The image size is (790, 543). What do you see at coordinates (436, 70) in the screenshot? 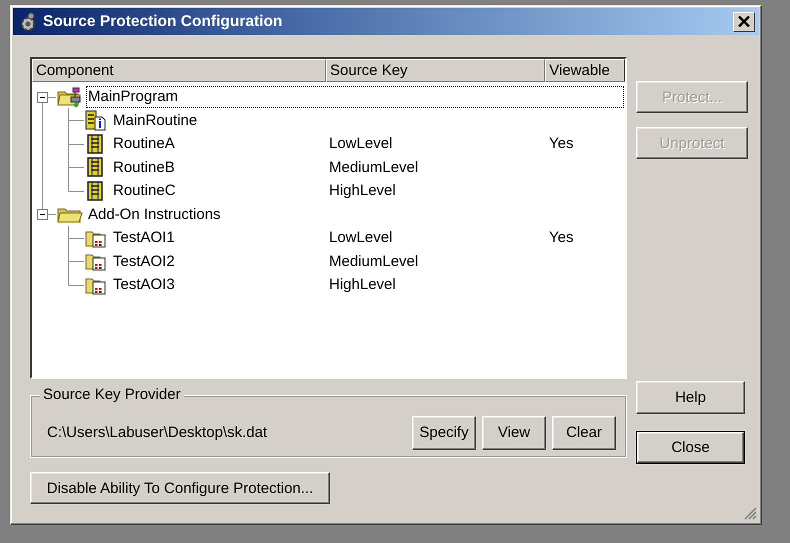
I see `column-header: Source Key` at bounding box center [436, 70].